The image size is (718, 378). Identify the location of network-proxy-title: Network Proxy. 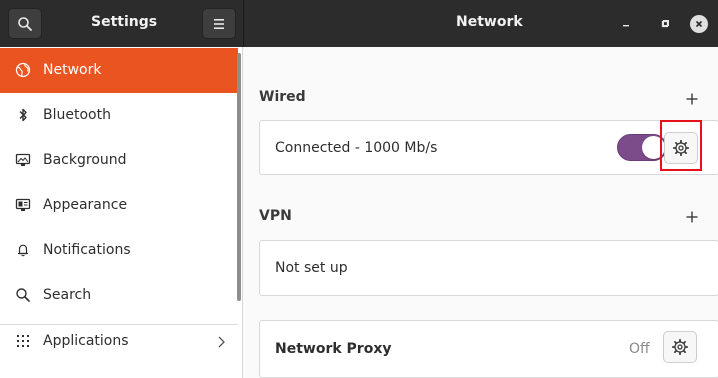
(333, 349).